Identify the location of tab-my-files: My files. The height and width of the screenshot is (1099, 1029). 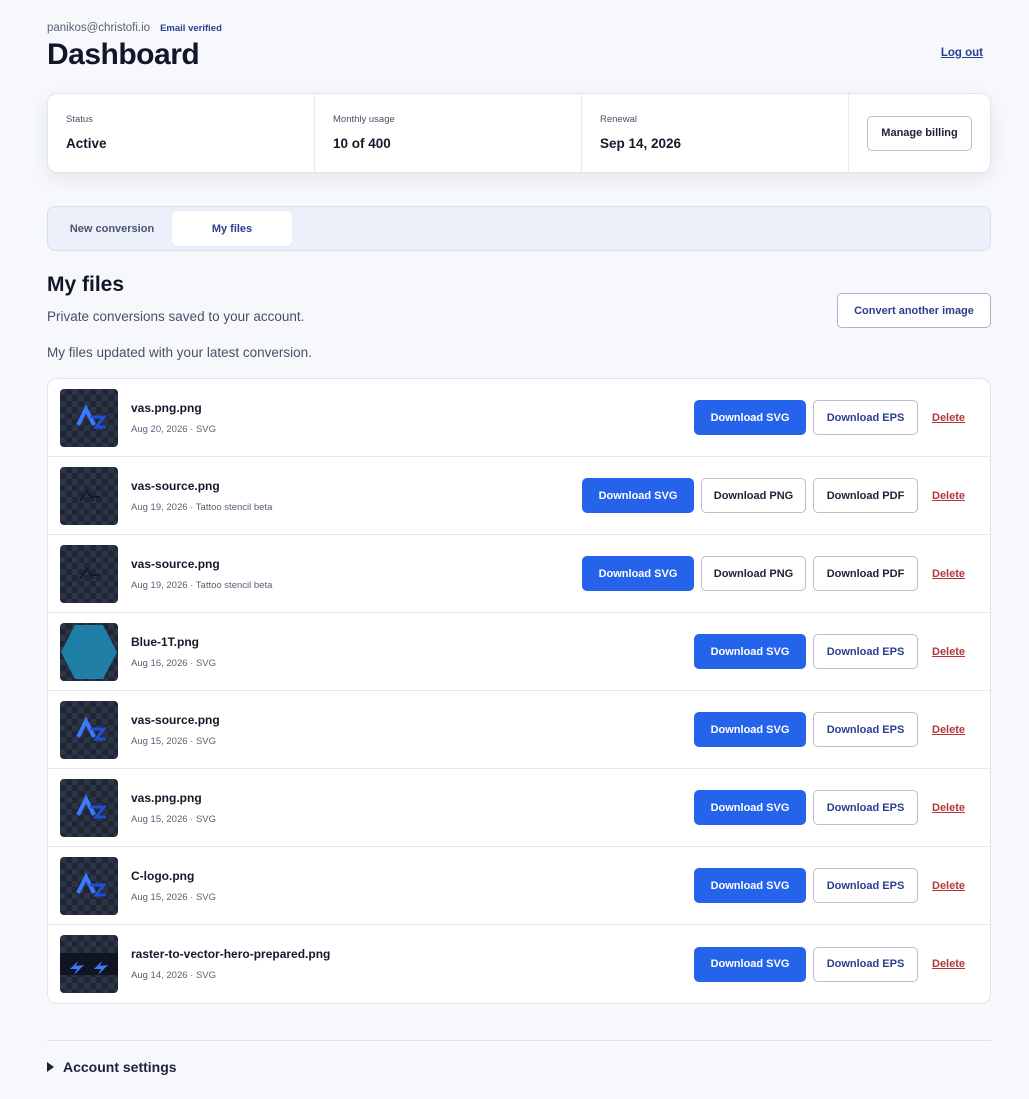
(232, 228).